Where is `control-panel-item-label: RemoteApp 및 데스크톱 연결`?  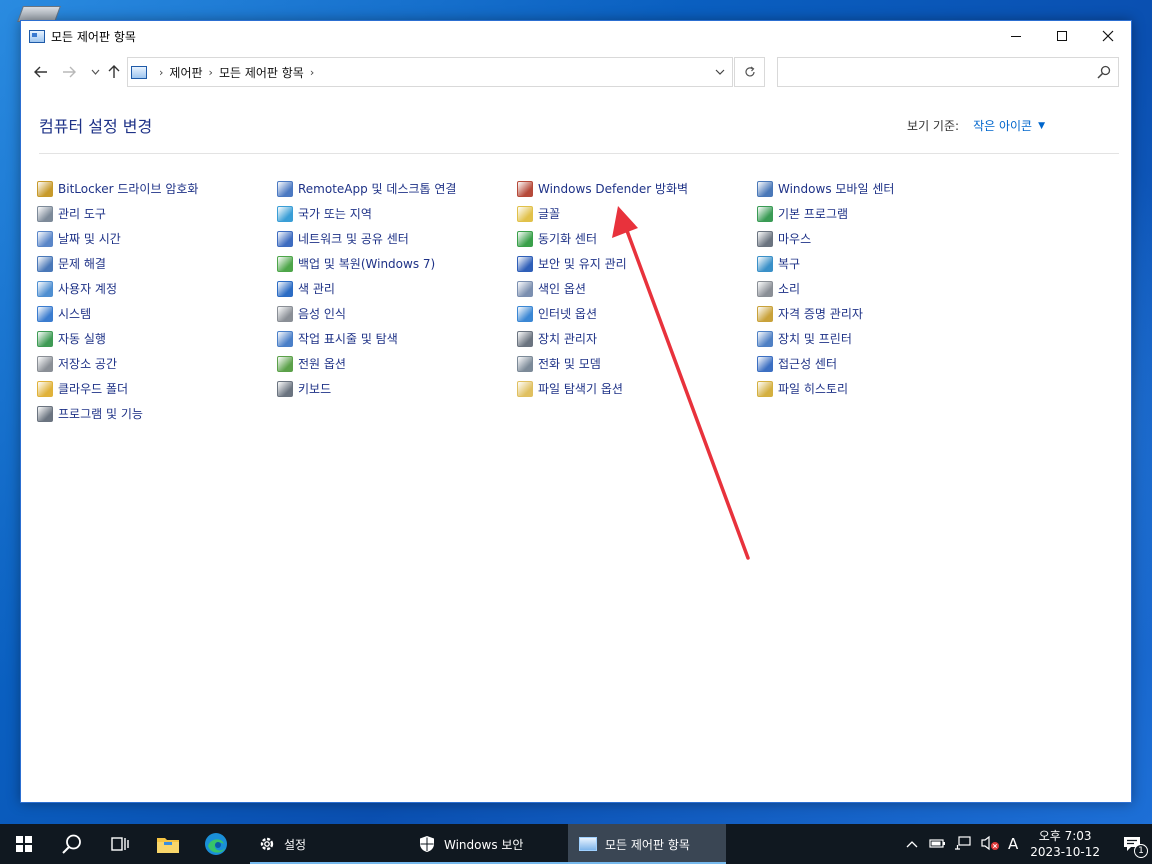 control-panel-item-label: RemoteApp 및 데스크톱 연결 is located at coordinates (377, 189).